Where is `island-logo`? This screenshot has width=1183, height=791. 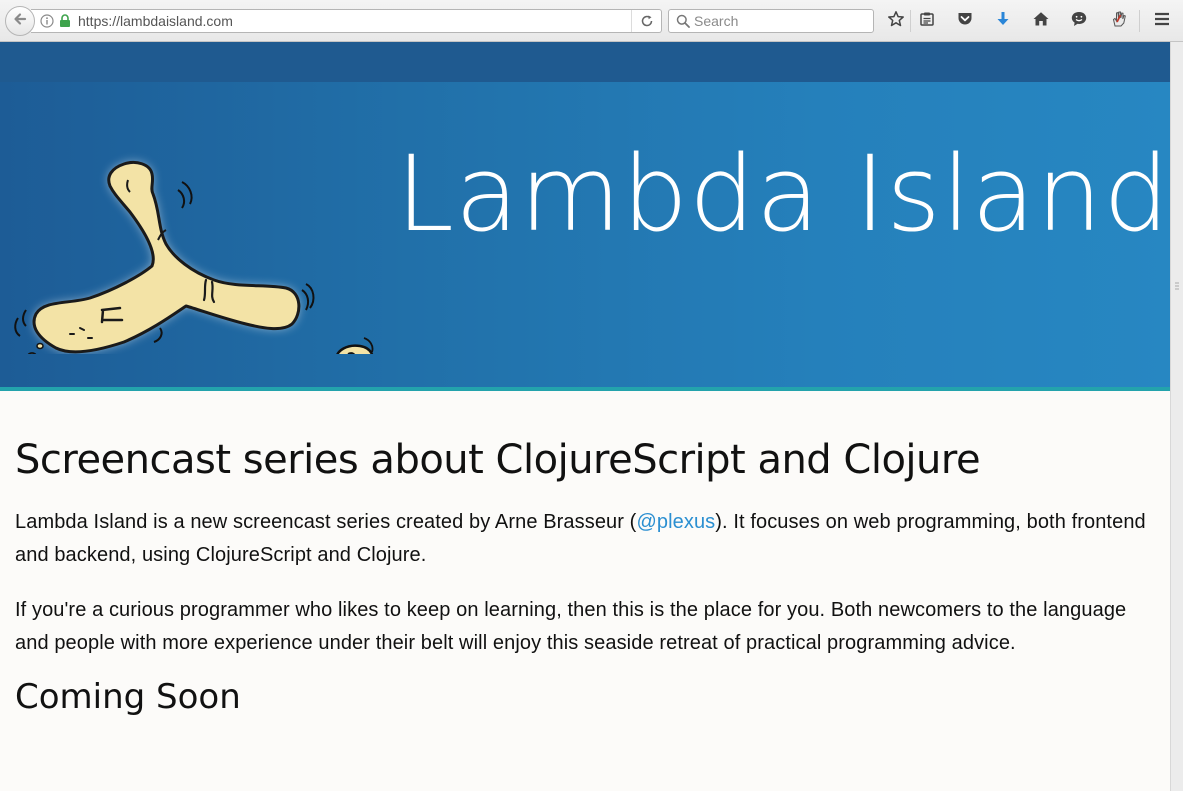 island-logo is located at coordinates (194, 257).